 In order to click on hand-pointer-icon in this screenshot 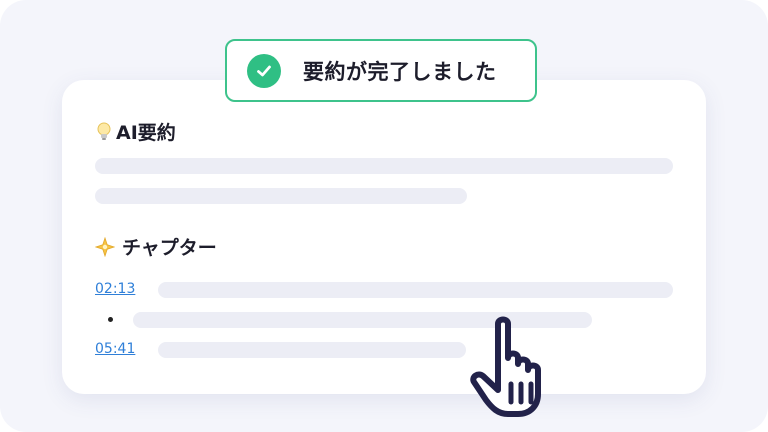, I will do `click(522, 368)`.